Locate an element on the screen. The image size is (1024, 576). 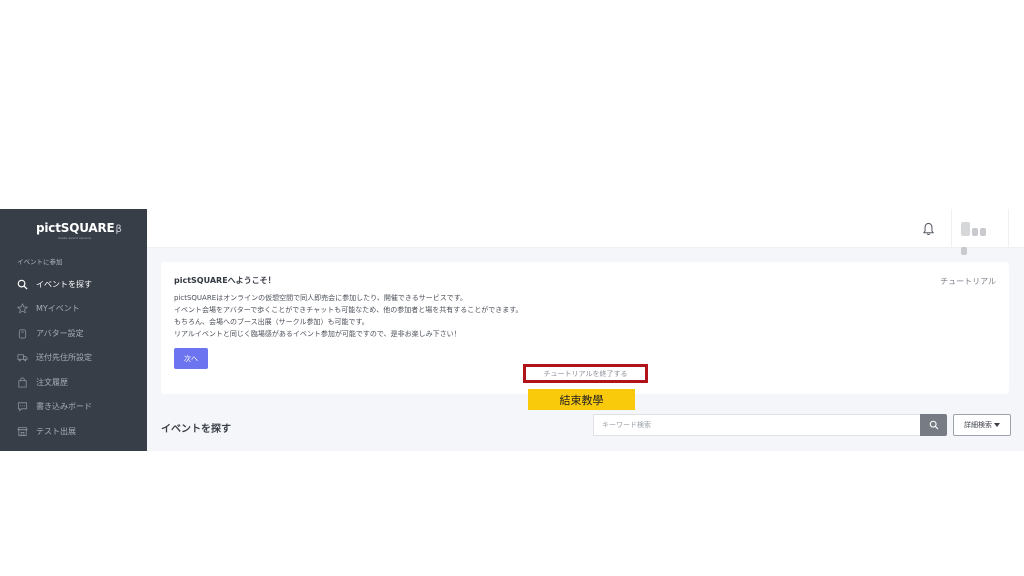
keyword-search-input is located at coordinates (757, 425).